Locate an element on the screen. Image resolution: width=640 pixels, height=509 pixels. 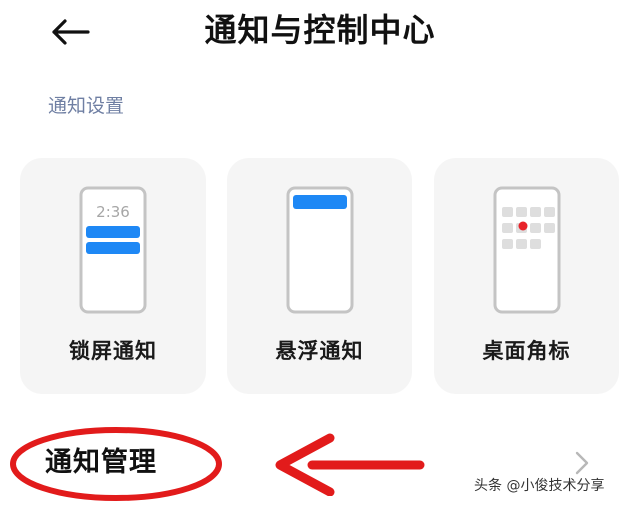
arrow-left-icon is located at coordinates (71, 32).